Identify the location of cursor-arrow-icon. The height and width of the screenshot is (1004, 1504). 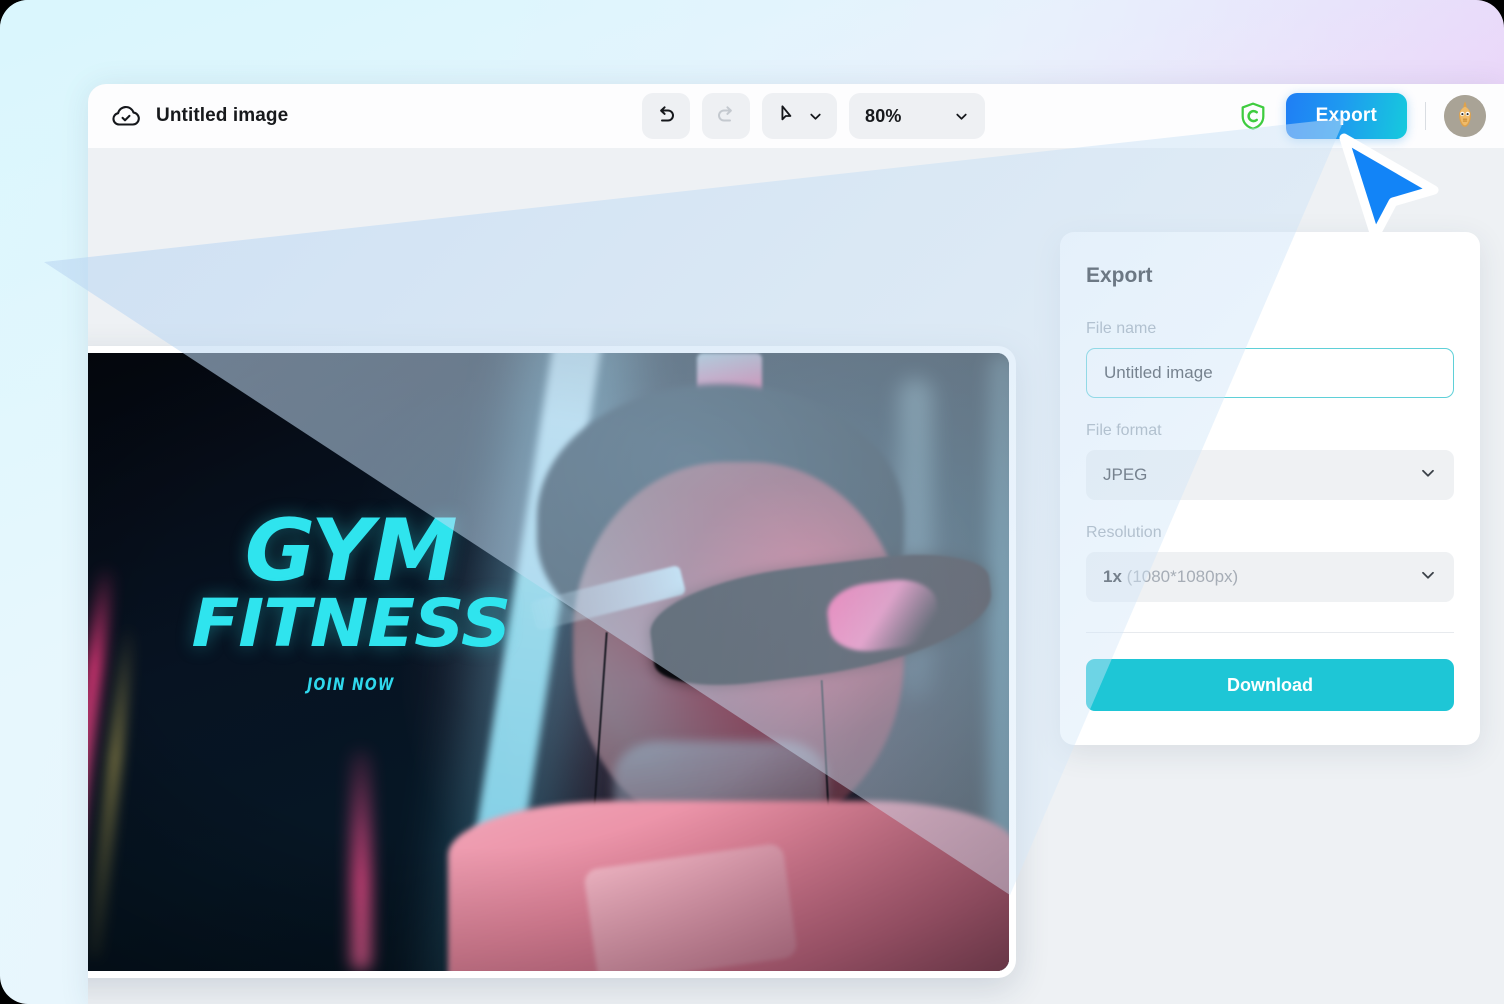
(787, 116).